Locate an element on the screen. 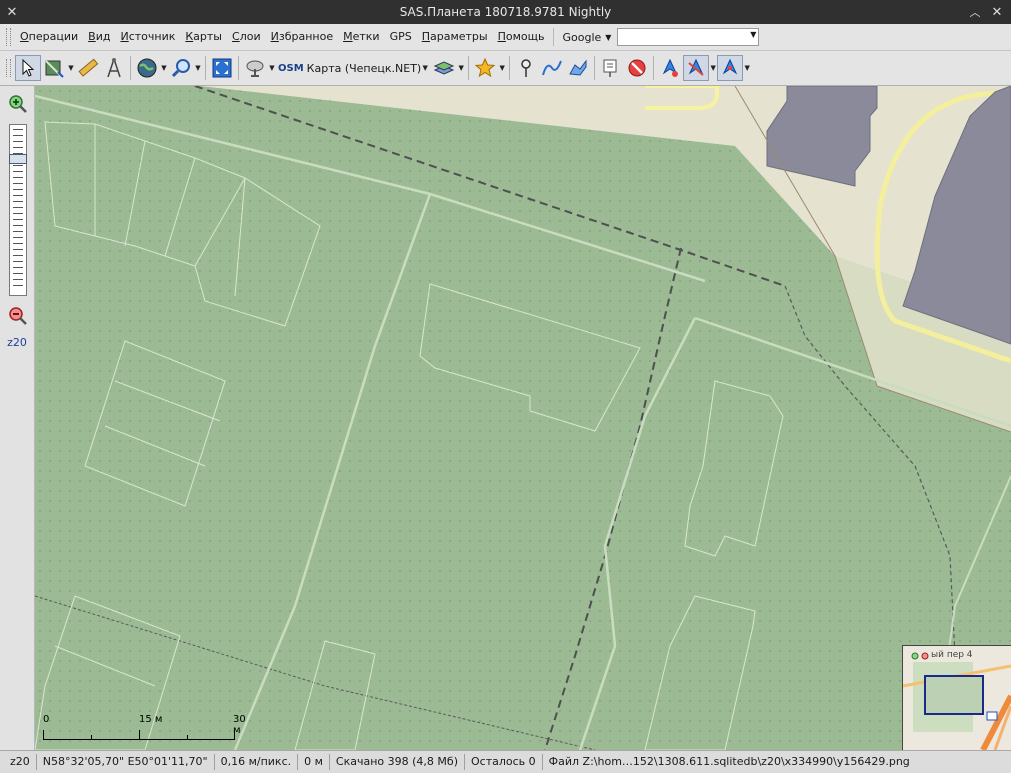  menu-parameters: Параметры is located at coordinates (455, 37).